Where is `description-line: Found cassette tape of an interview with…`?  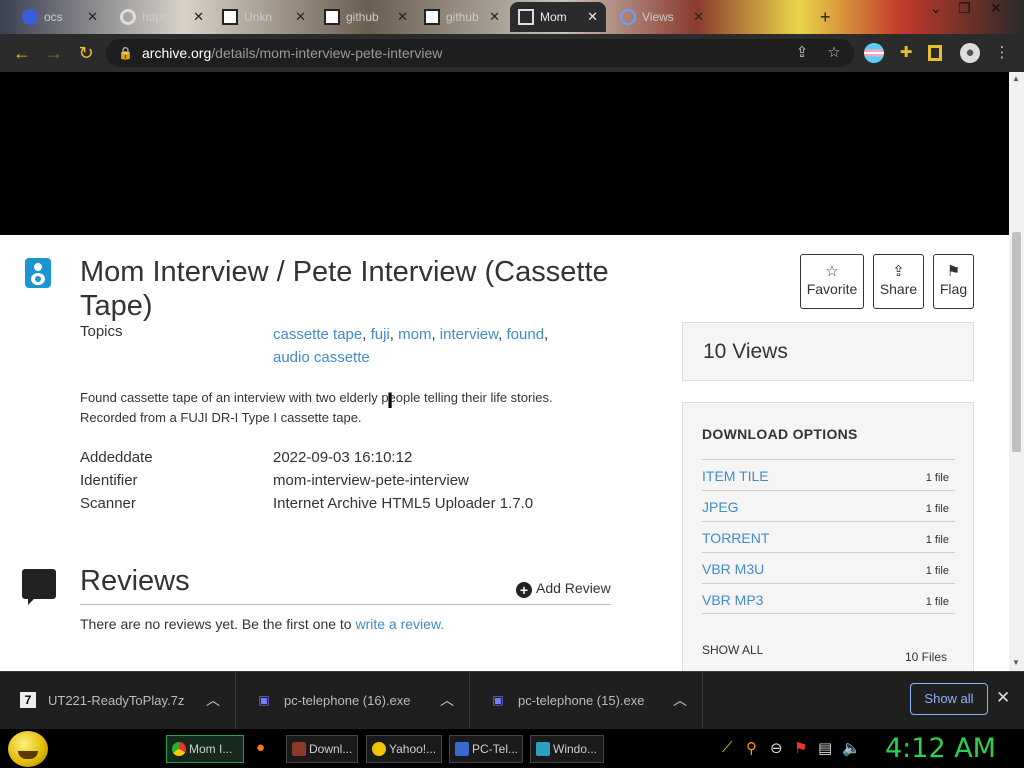
description-line: Found cassette tape of an interview with… is located at coordinates (316, 397).